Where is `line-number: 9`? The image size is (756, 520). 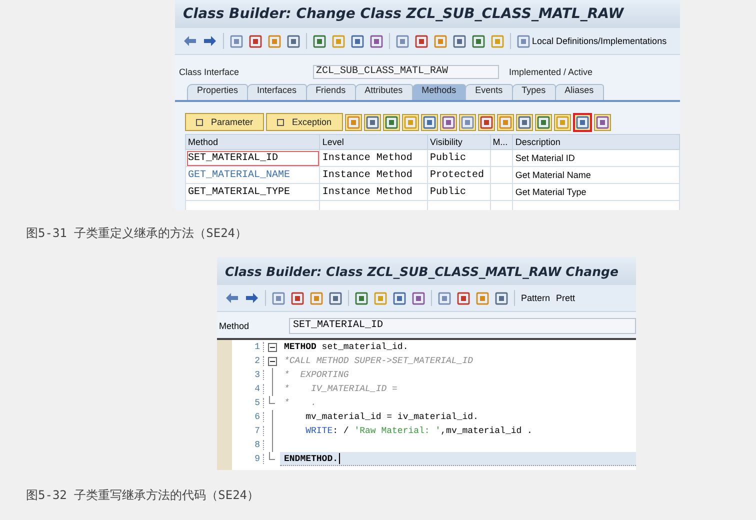
line-number: 9 is located at coordinates (248, 459).